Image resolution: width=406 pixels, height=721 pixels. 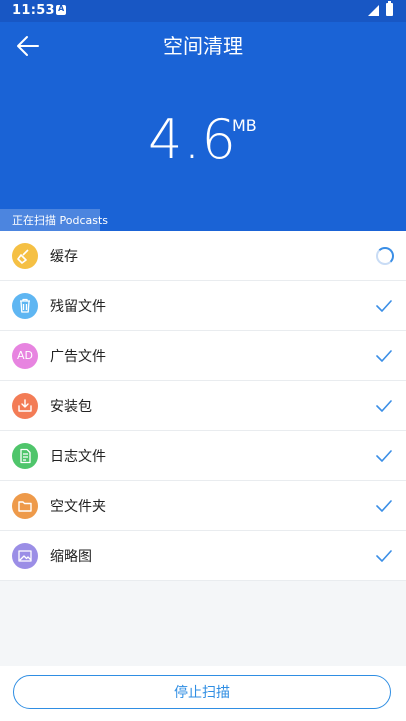 What do you see at coordinates (25, 406) in the screenshot?
I see `package-icon` at bounding box center [25, 406].